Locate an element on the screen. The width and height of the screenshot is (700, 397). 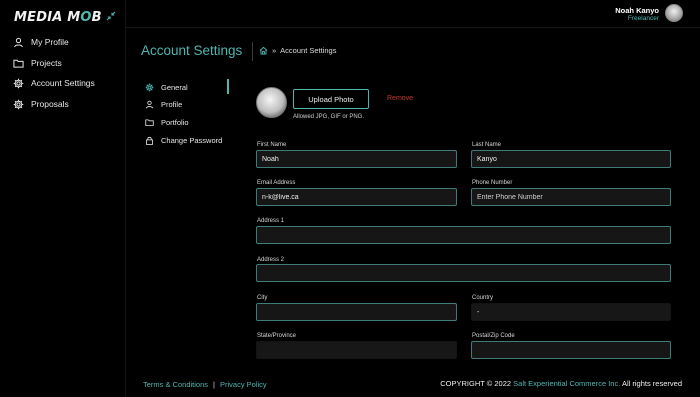
privacy-link: Privacy Policy is located at coordinates (243, 384).